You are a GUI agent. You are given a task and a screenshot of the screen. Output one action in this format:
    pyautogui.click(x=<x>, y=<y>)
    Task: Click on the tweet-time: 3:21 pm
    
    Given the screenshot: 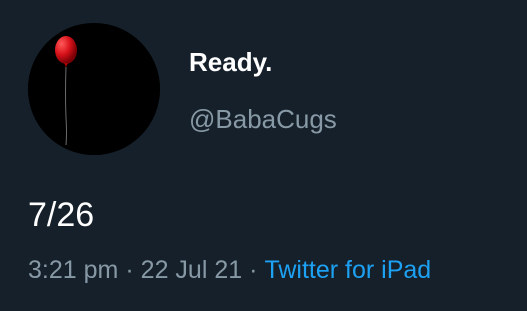 What is the action you would take?
    pyautogui.click(x=73, y=270)
    